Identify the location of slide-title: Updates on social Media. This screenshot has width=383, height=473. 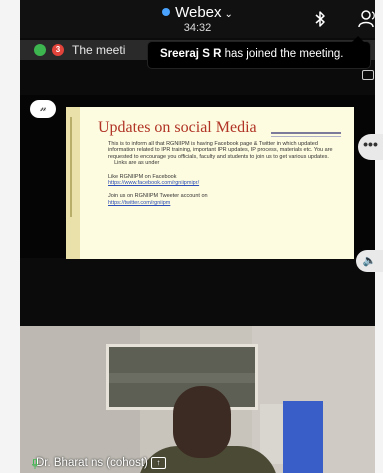
(177, 127).